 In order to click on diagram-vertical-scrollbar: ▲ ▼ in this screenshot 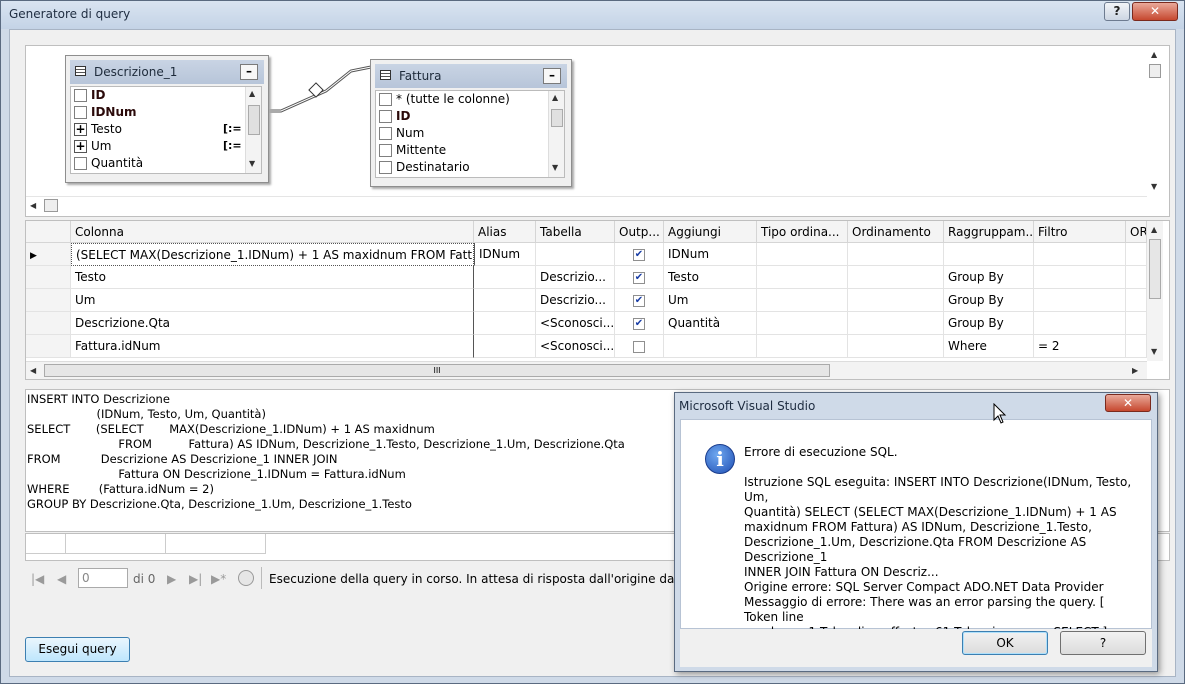, I will do `click(1155, 121)`.